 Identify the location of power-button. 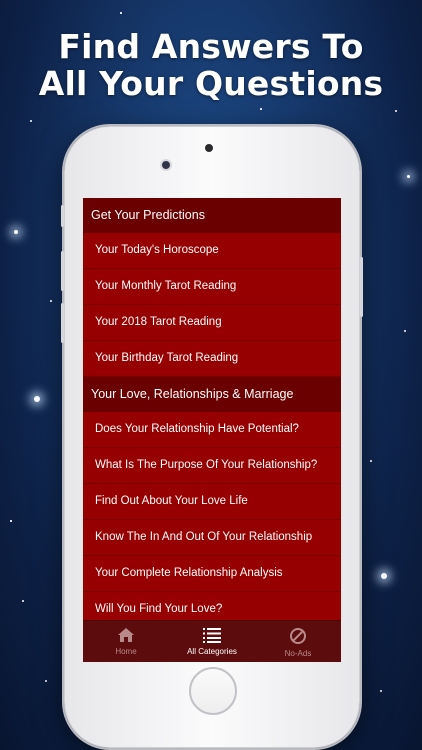
(361, 287).